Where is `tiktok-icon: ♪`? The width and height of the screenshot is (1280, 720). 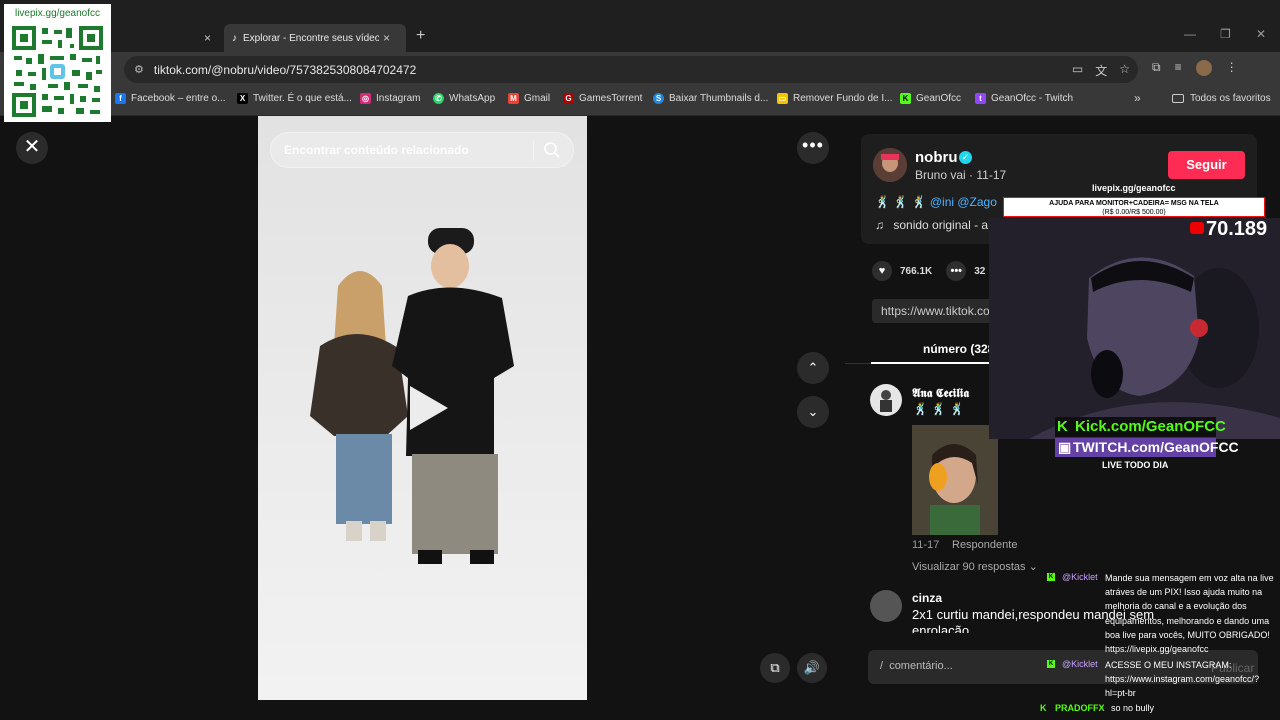
tiktok-icon: ♪ is located at coordinates (234, 38).